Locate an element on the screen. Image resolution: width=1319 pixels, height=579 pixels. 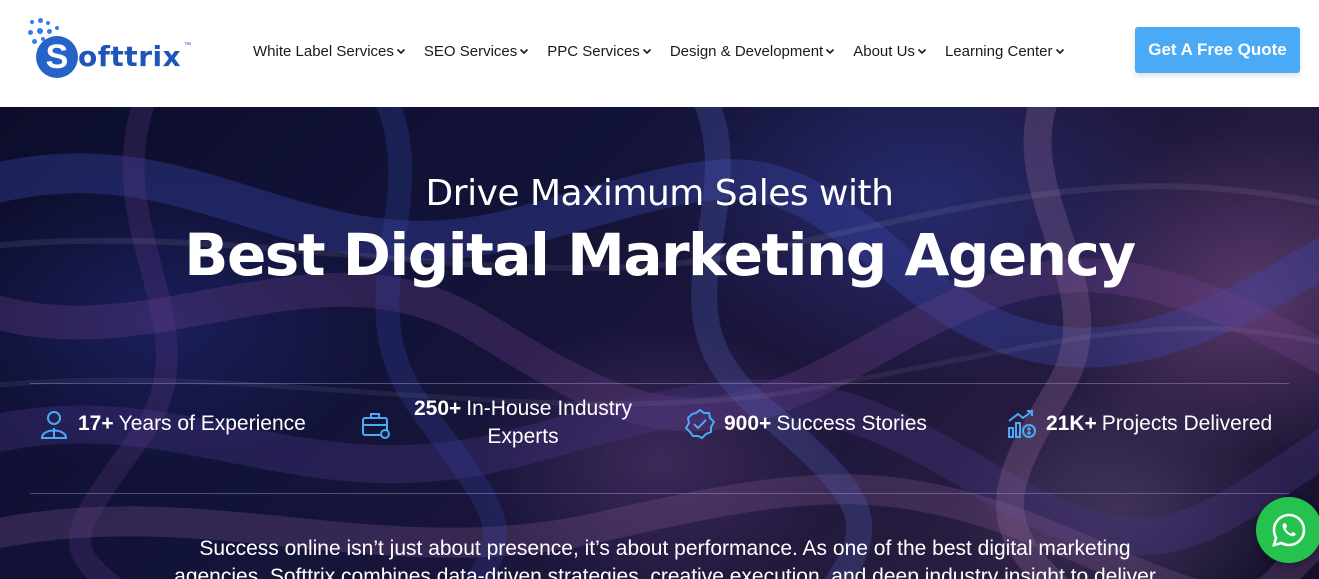
nav-seo-services: SEO Services is located at coordinates (476, 51).